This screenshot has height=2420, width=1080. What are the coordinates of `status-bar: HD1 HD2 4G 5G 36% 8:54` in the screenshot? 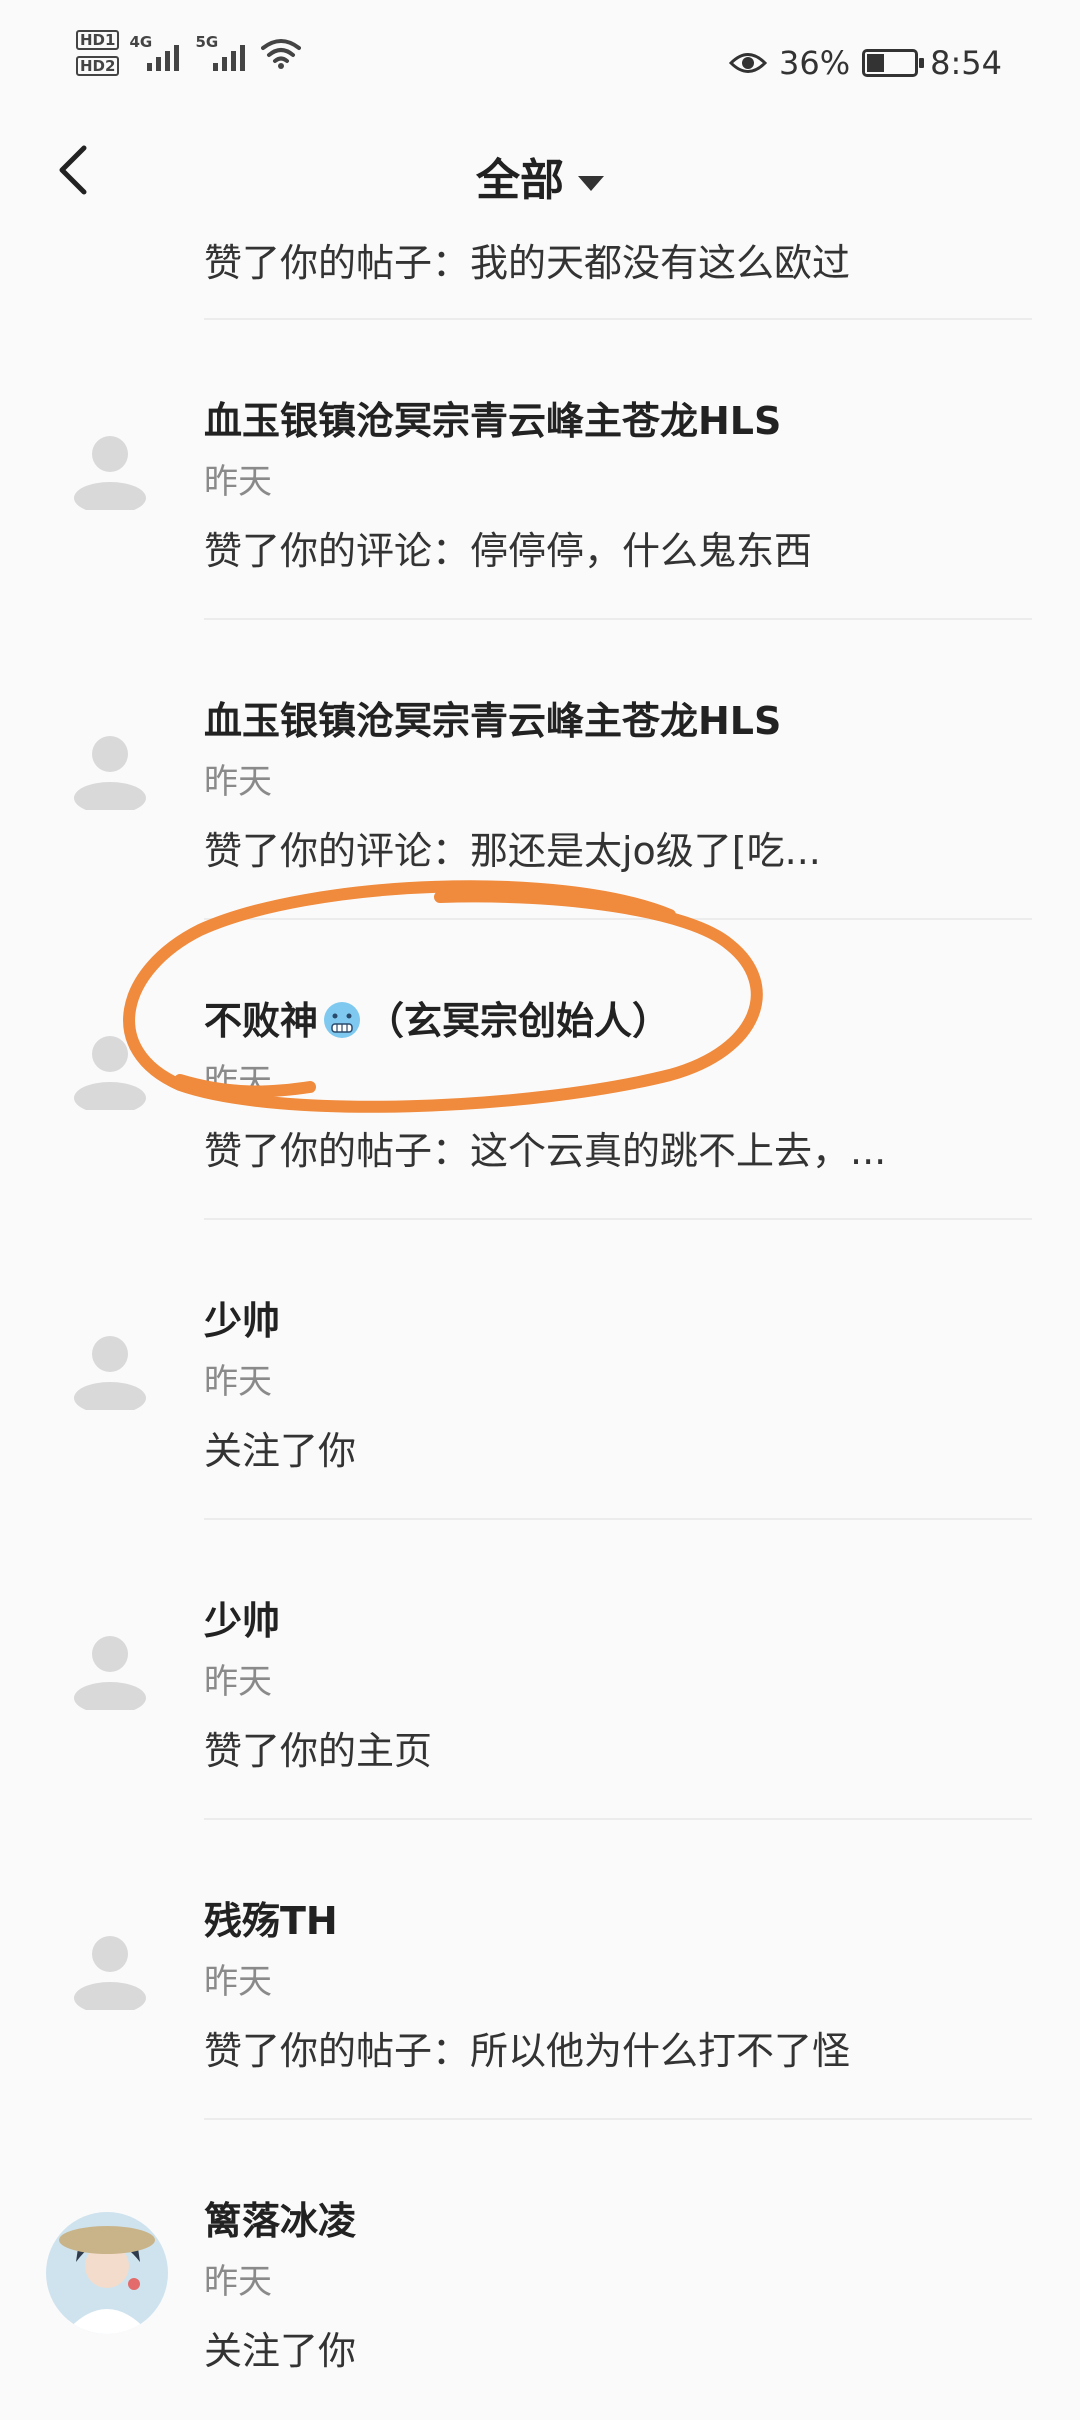 It's located at (540, 60).